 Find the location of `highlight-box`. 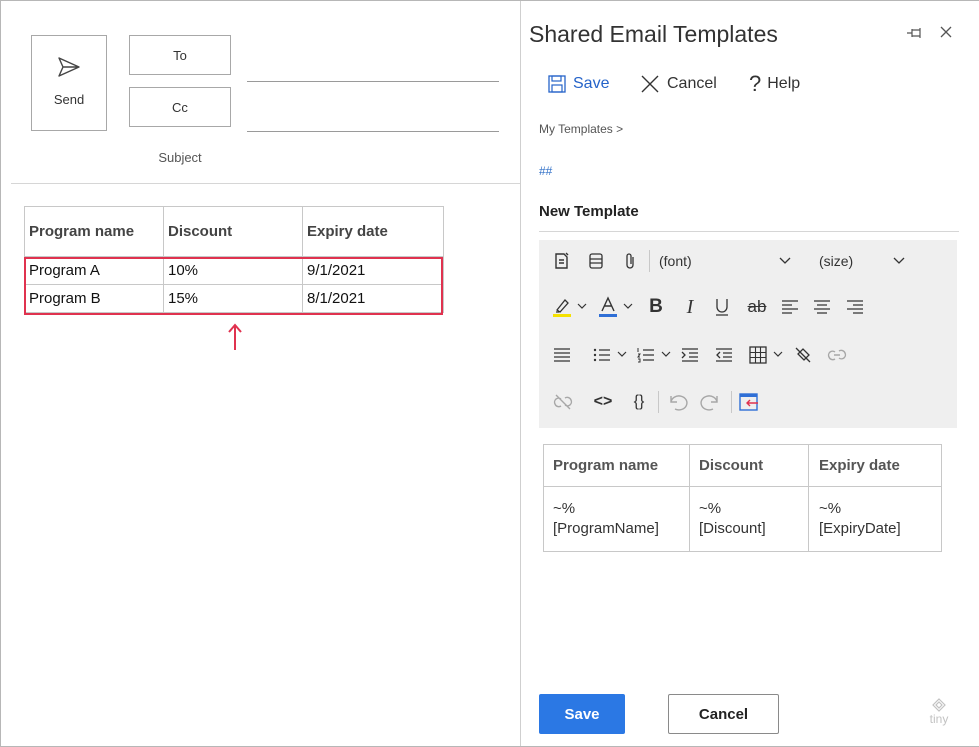

highlight-box is located at coordinates (233, 286).